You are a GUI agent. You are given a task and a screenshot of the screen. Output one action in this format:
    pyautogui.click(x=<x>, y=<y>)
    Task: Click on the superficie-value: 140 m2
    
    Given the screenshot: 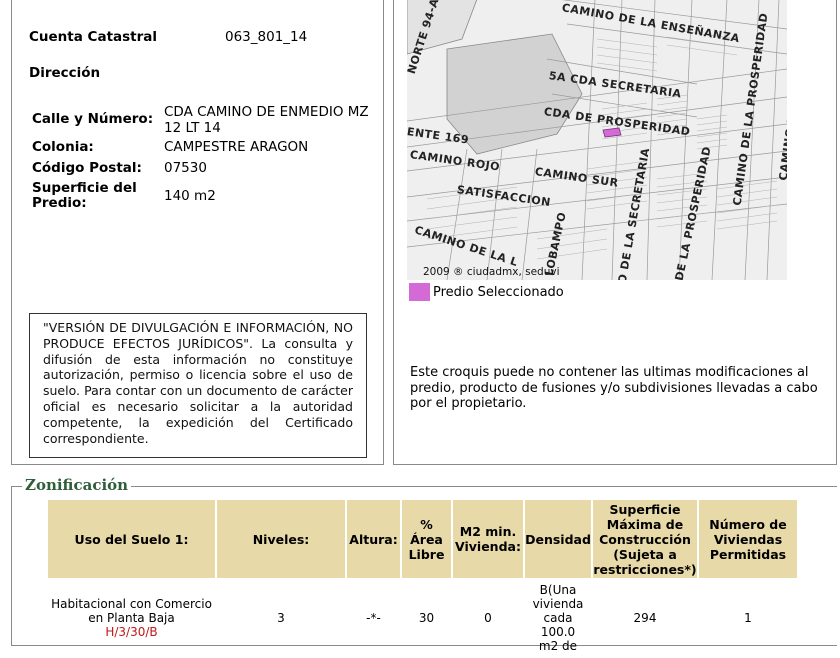 What is the action you would take?
    pyautogui.click(x=190, y=196)
    